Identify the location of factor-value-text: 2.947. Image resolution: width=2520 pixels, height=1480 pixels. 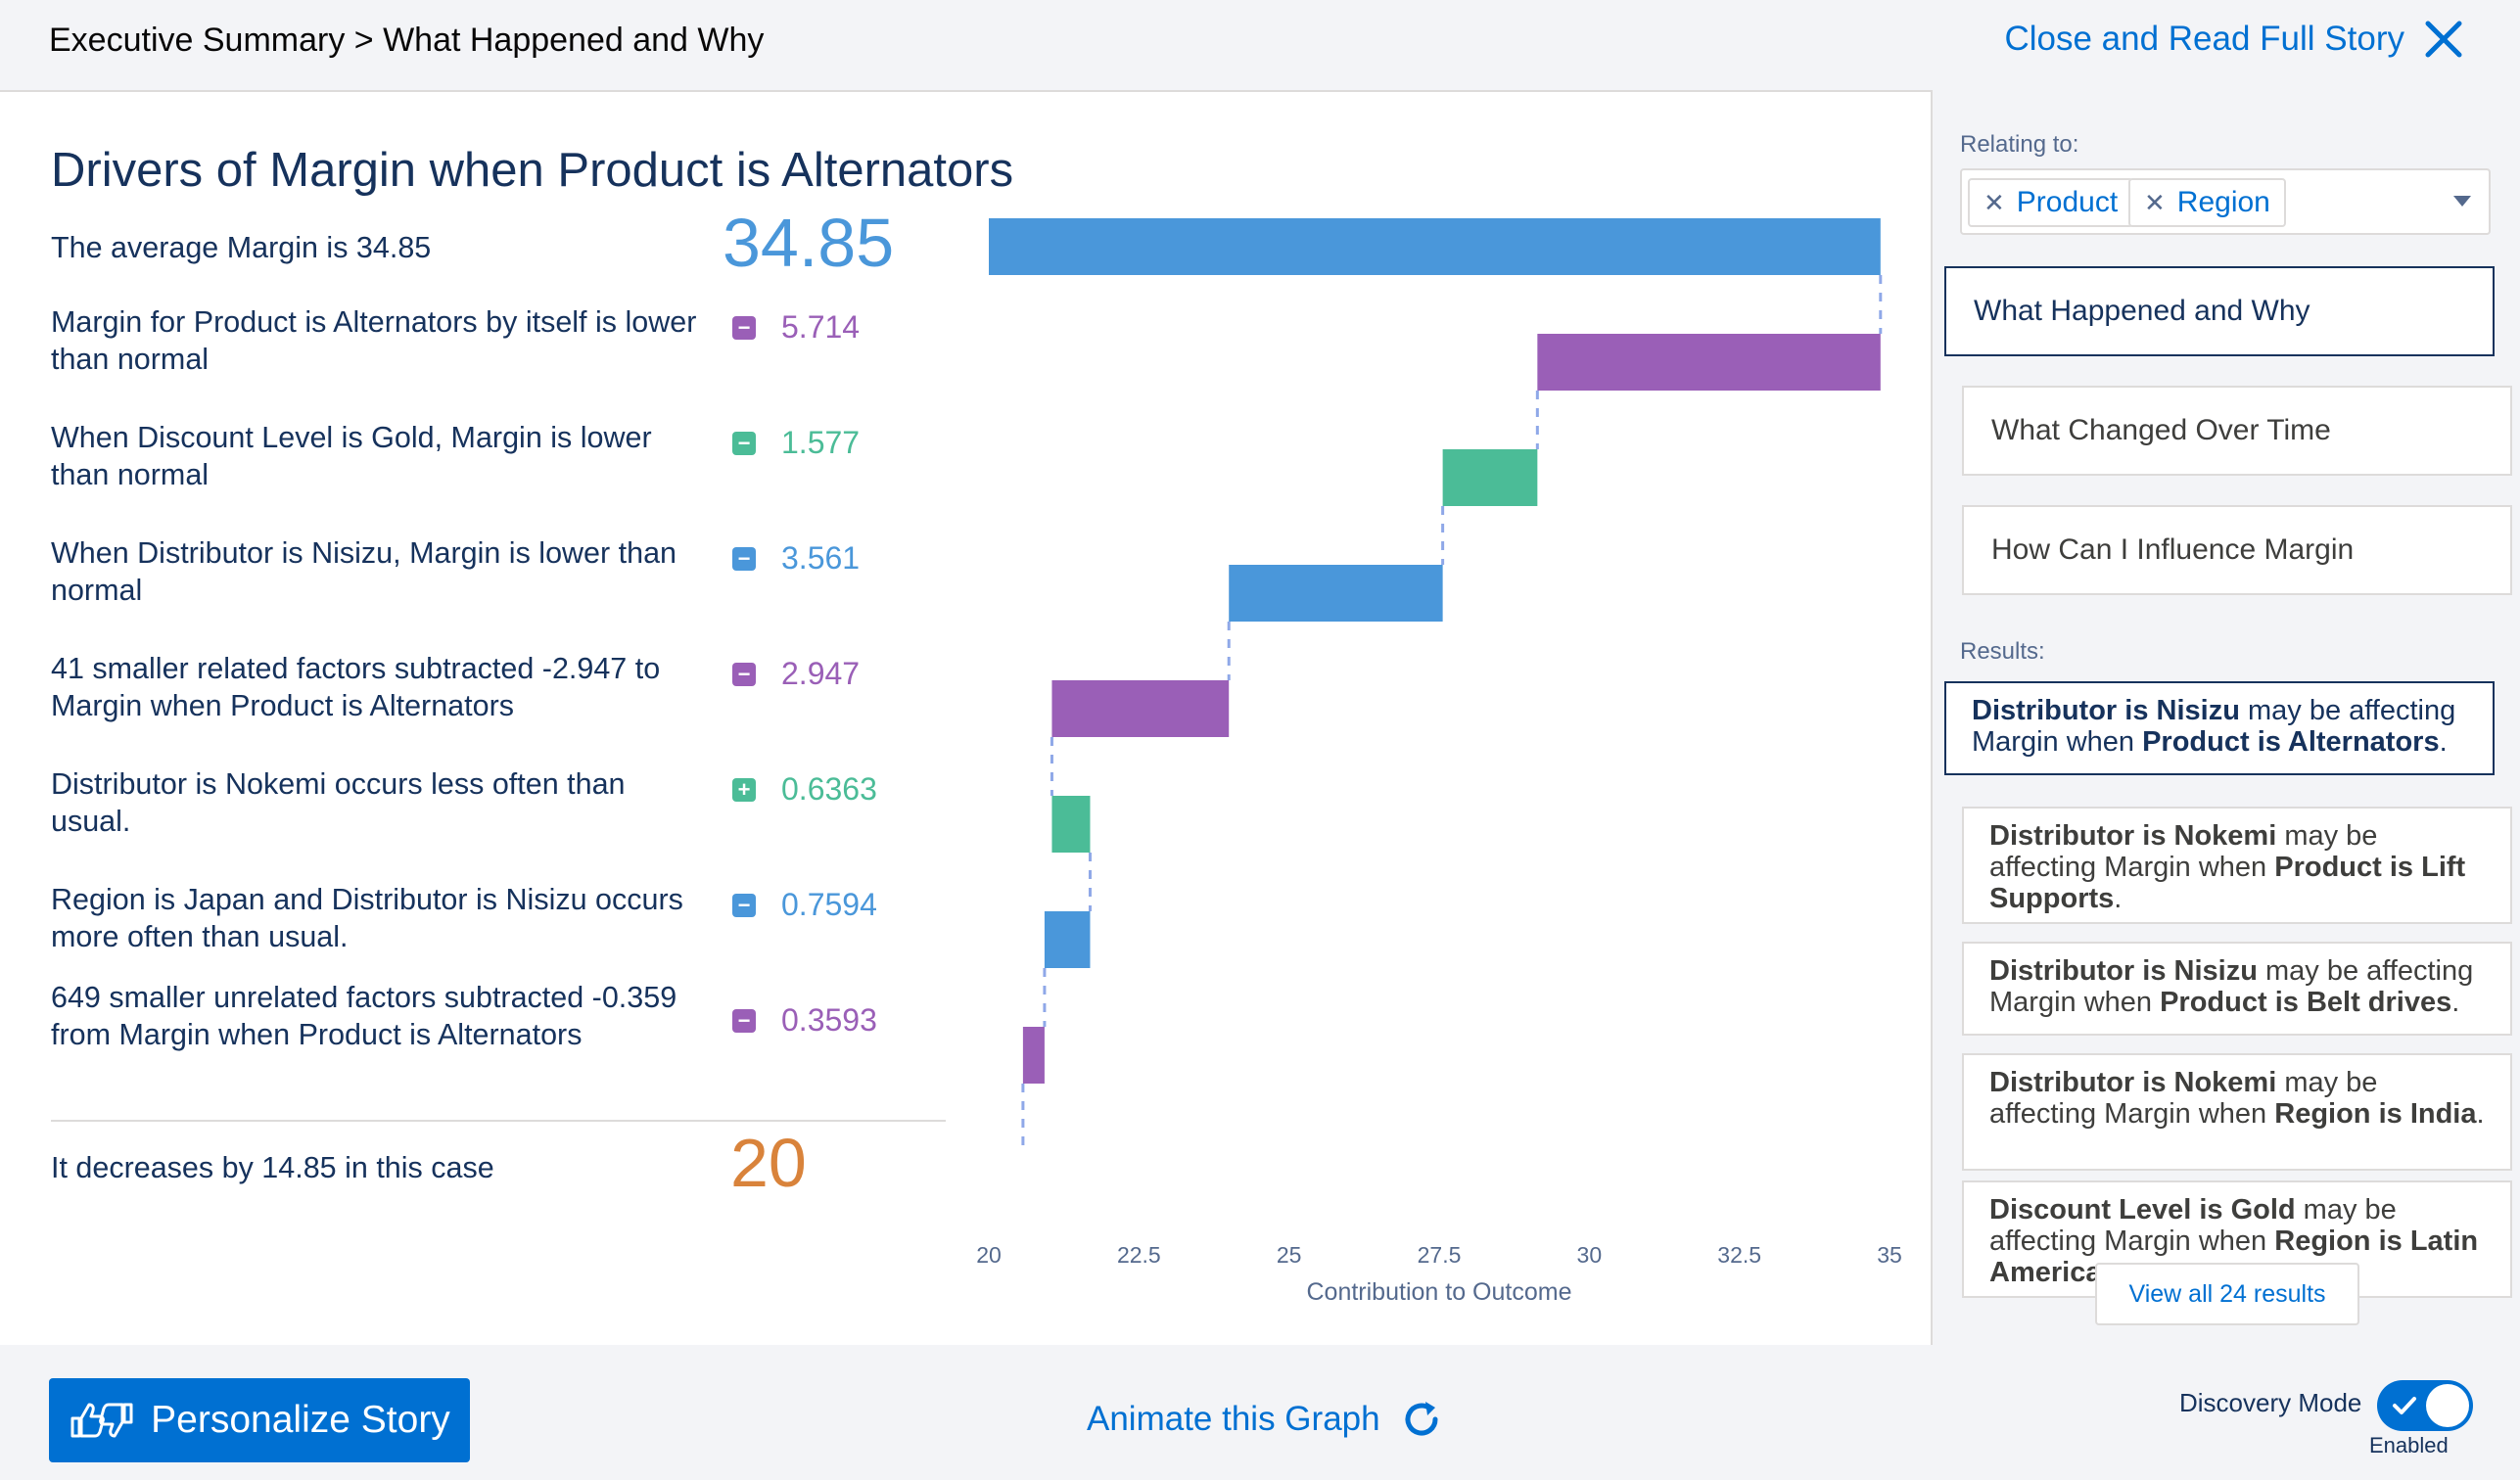
(821, 673).